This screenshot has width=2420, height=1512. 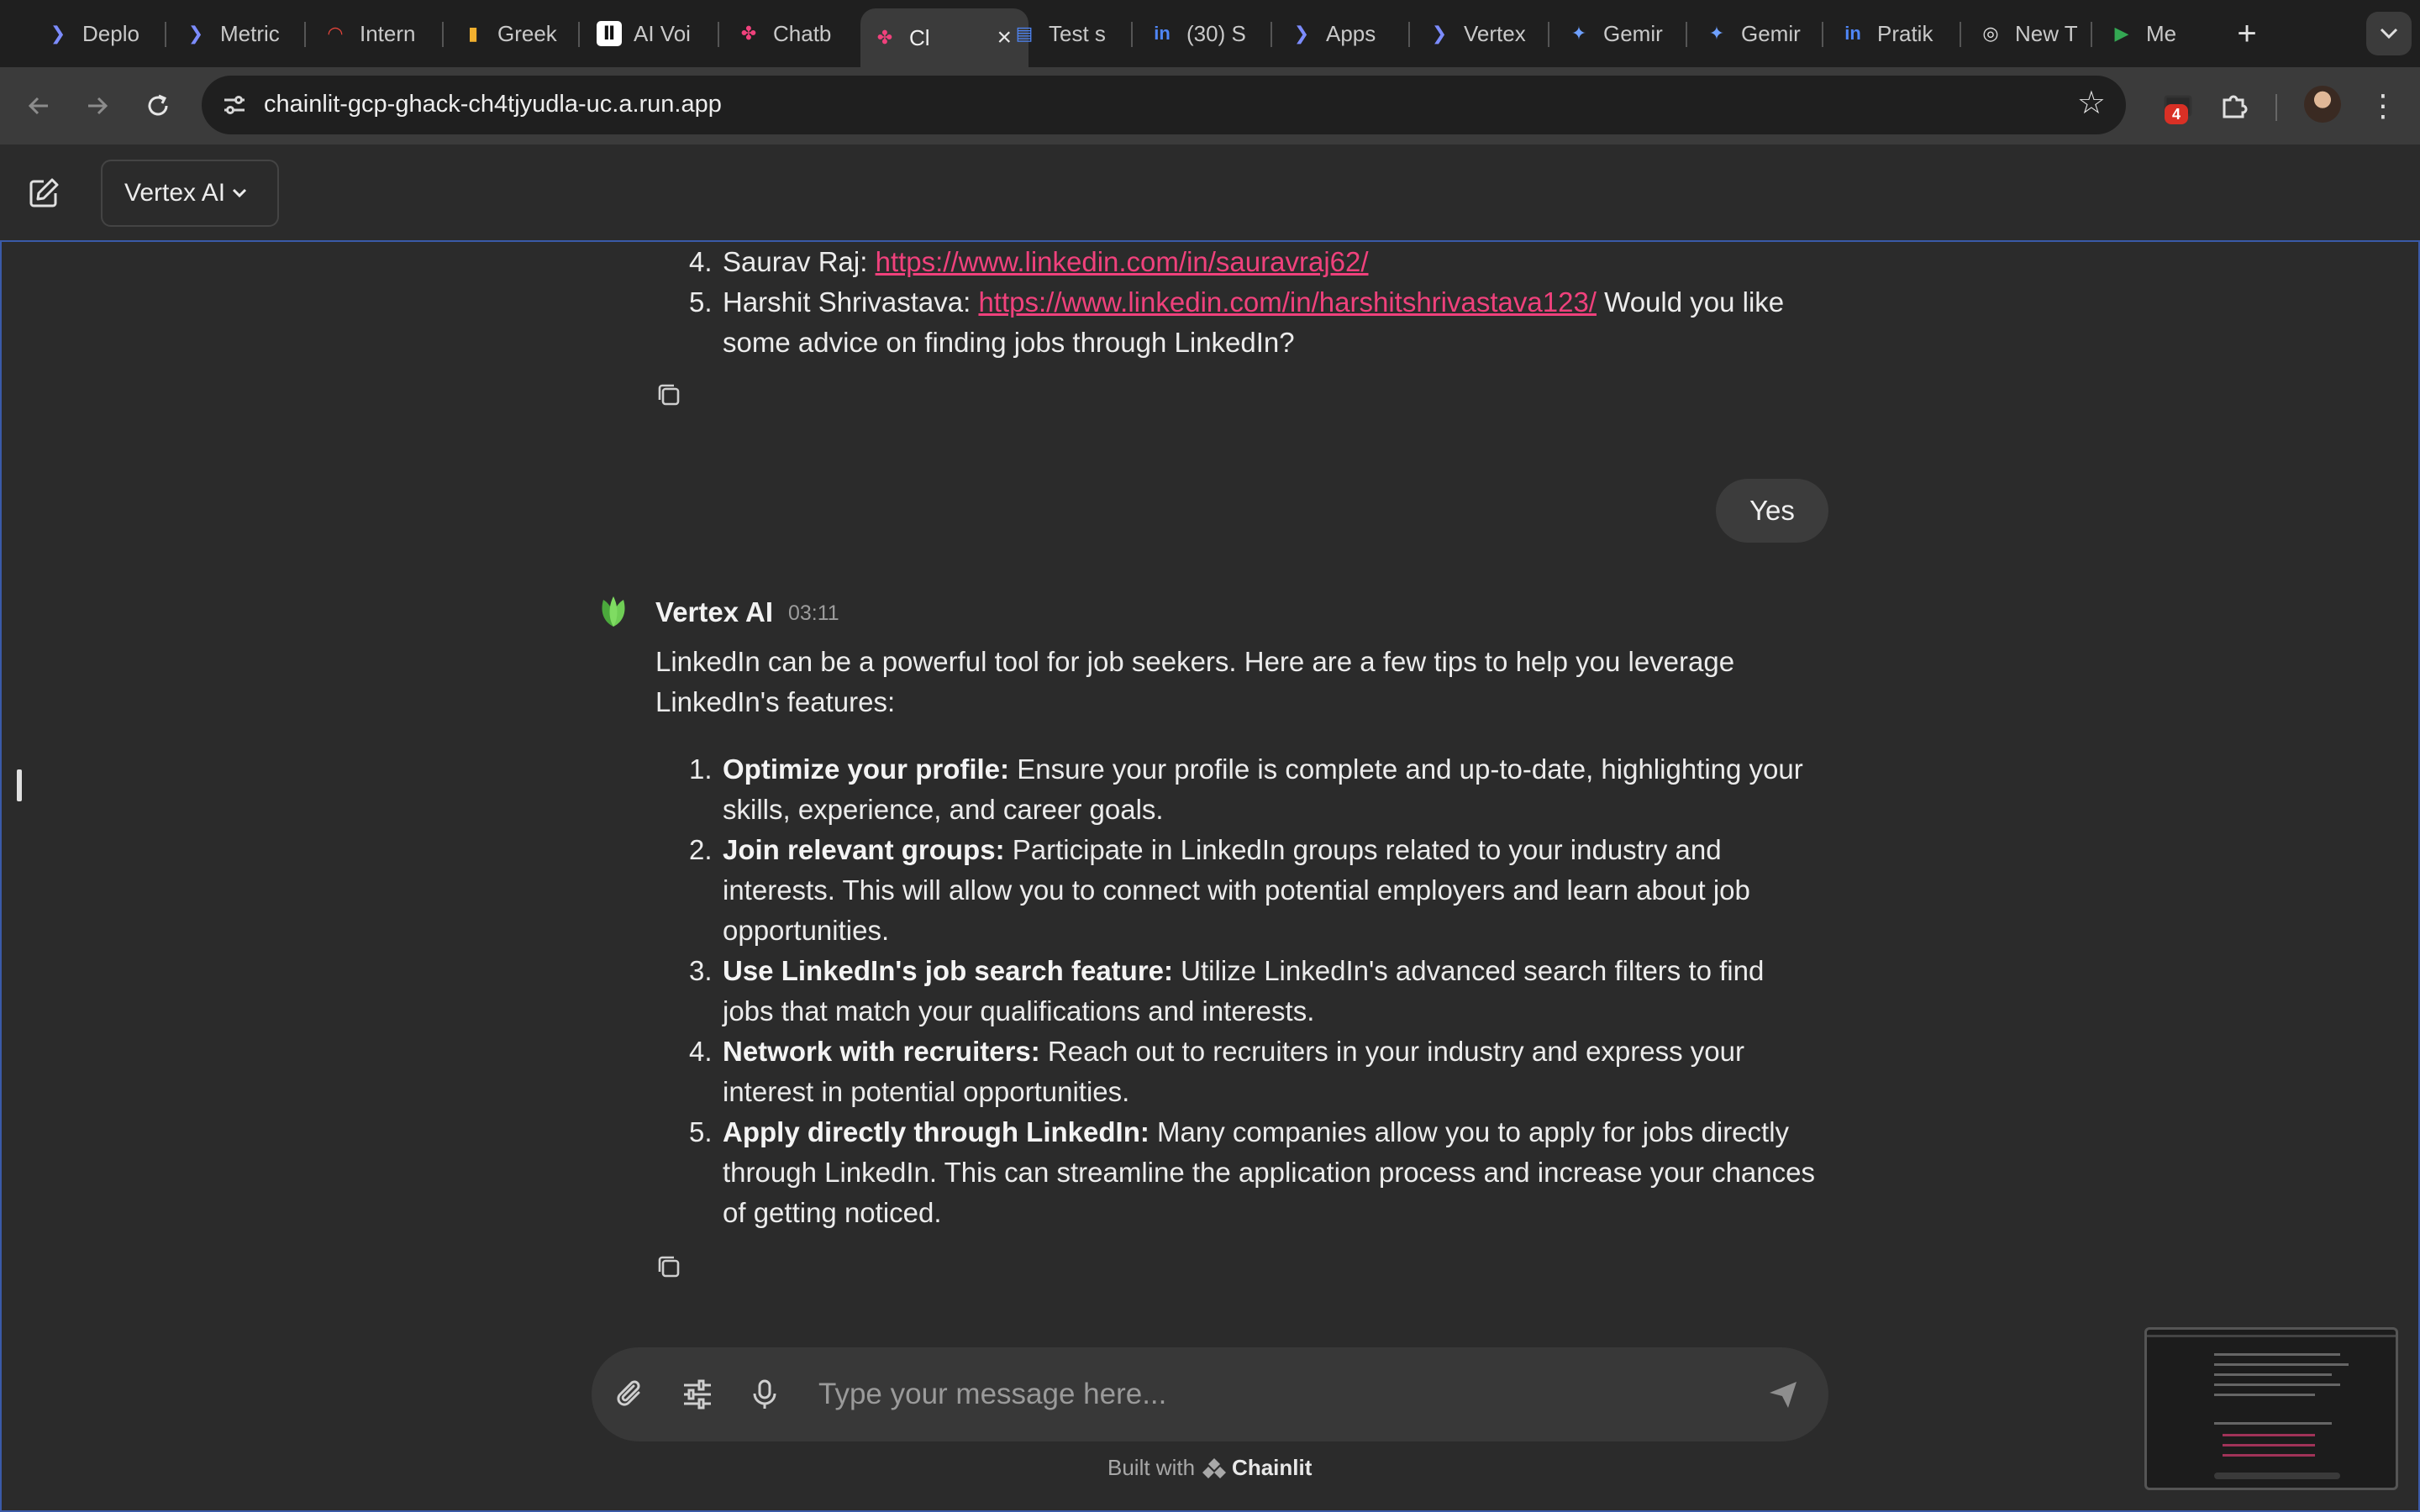 I want to click on site-settings-icon, so click(x=234, y=105).